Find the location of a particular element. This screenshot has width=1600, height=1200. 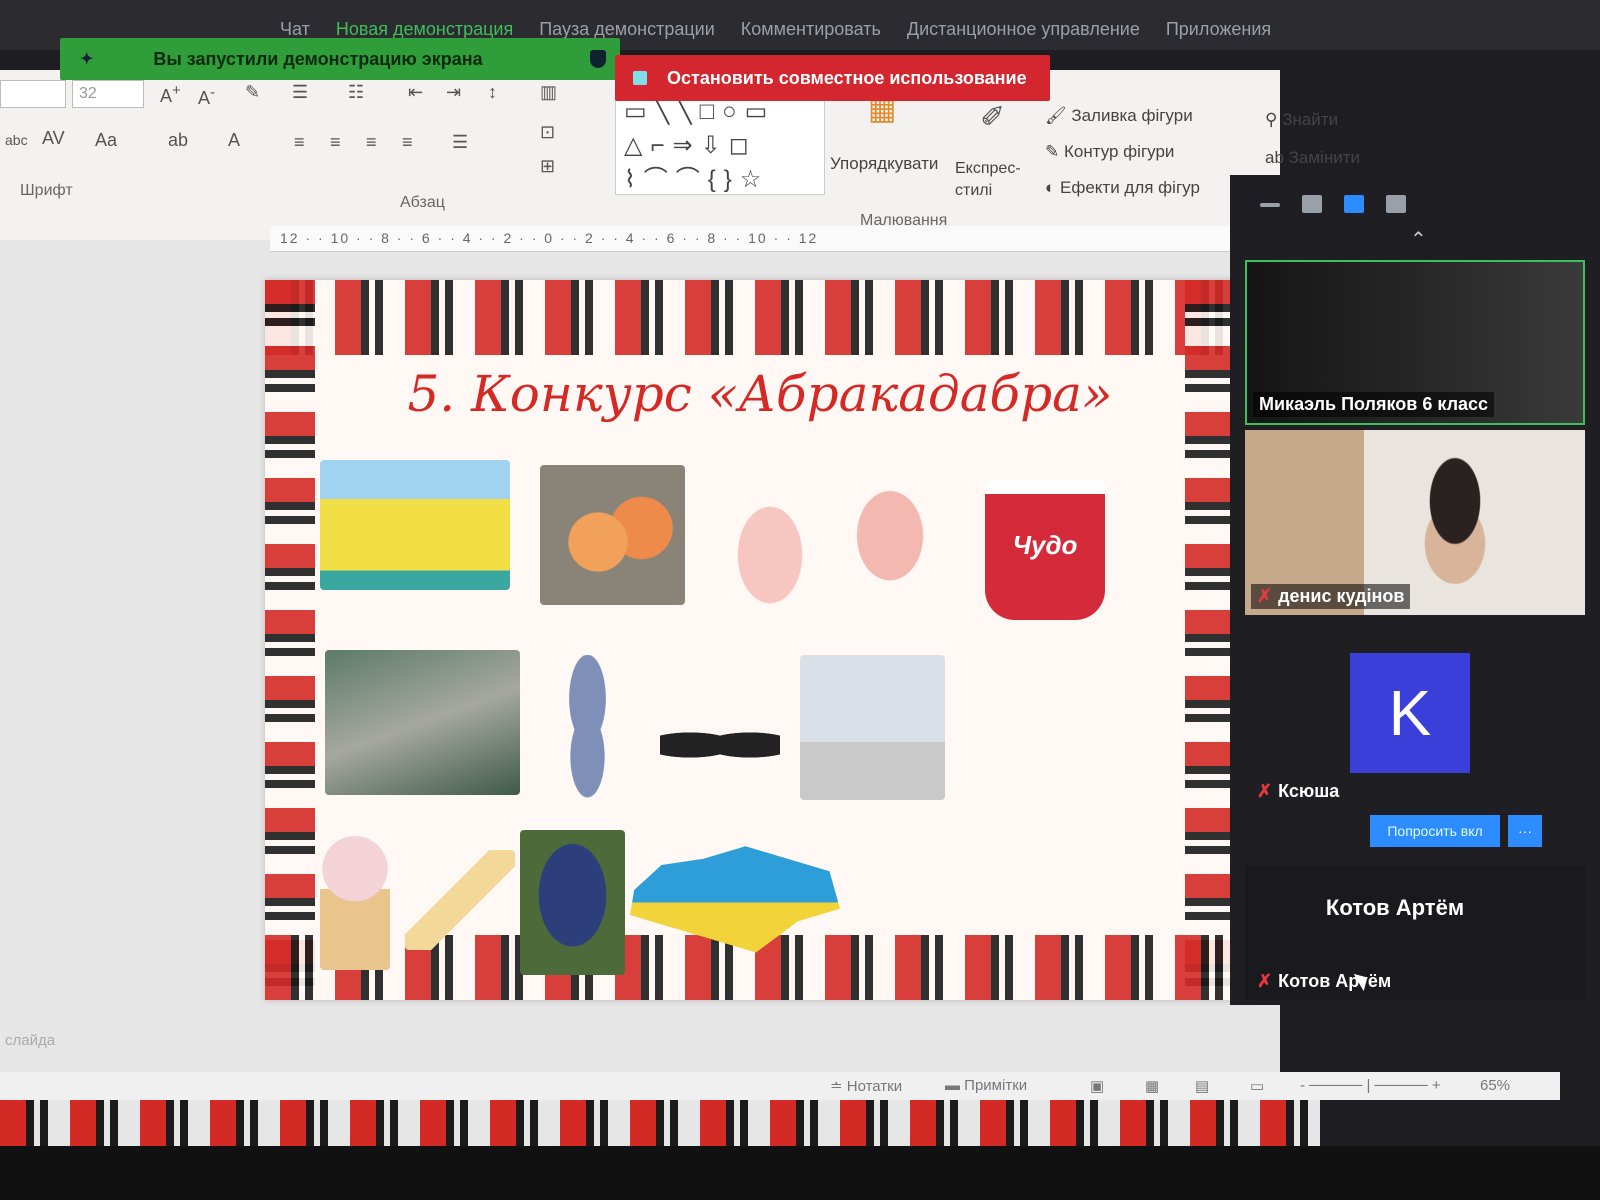

clear-format-icon: ✎ is located at coordinates (252, 92).